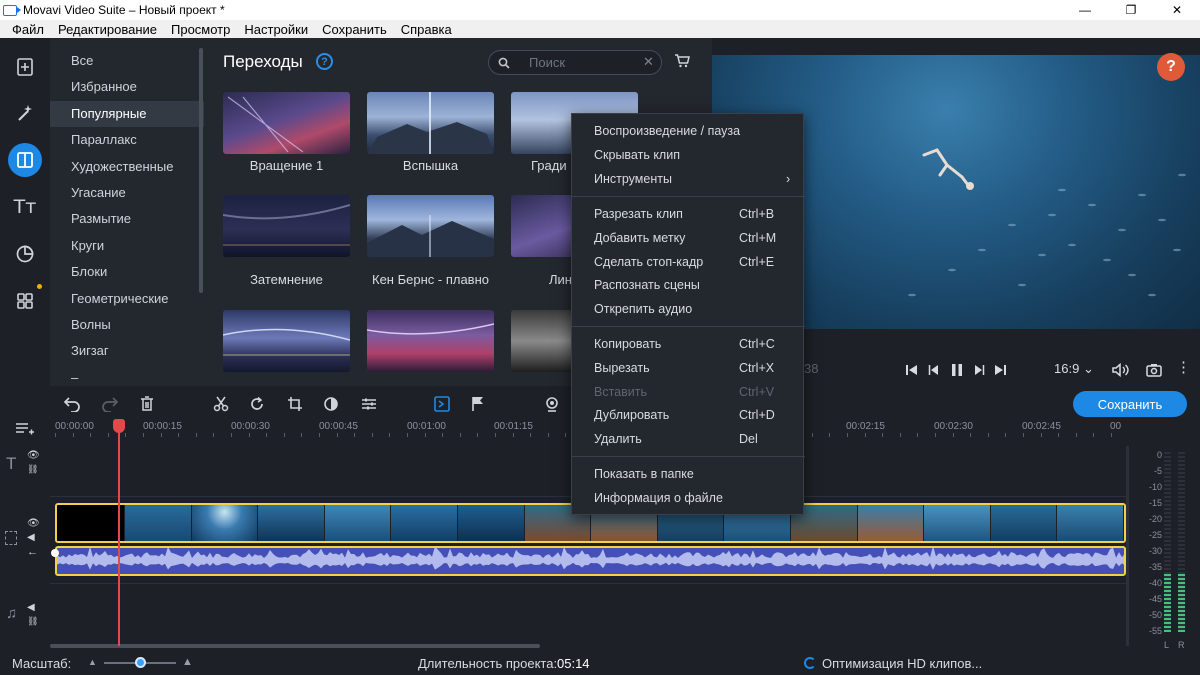 The image size is (1200, 675). What do you see at coordinates (119, 534) in the screenshot?
I see `playhead` at bounding box center [119, 534].